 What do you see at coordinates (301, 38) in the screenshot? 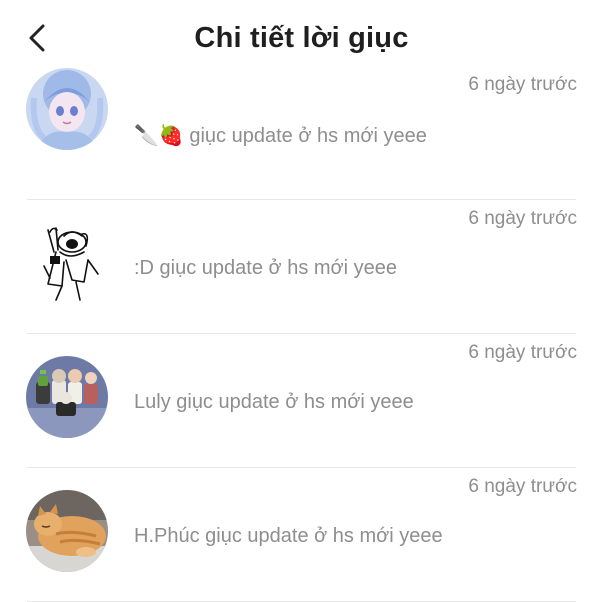
I see `page-title: Chi tiết lời giục` at bounding box center [301, 38].